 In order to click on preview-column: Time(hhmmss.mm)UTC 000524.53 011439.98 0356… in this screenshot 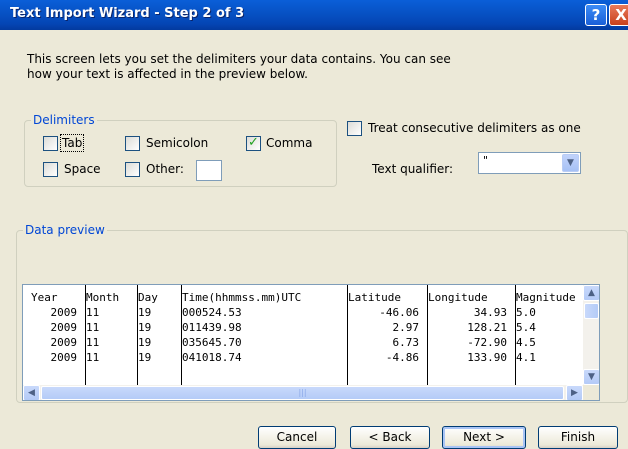, I will do `click(263, 335)`.